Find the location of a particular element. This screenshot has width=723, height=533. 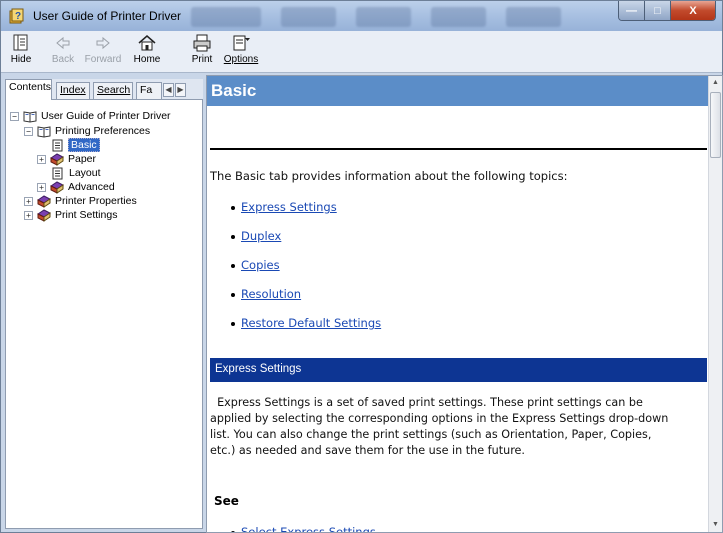

back-button: Back is located at coordinates (63, 49).